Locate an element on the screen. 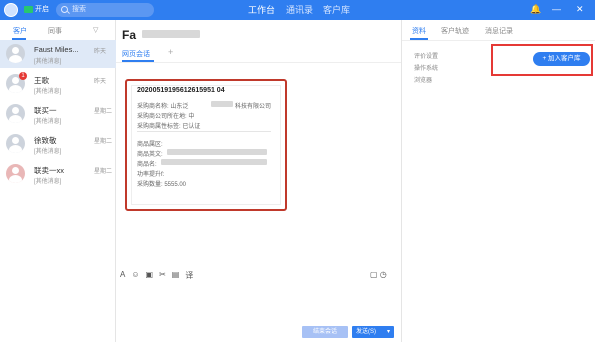 The width and height of the screenshot is (595, 342). tab-web-session: 网页会话 is located at coordinates (136, 54).